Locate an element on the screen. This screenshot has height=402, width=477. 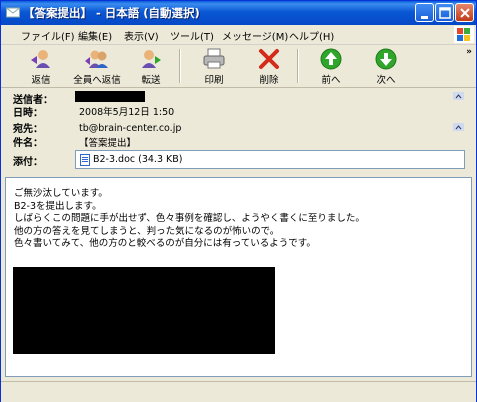
down-arrow-icon is located at coordinates (386, 59).